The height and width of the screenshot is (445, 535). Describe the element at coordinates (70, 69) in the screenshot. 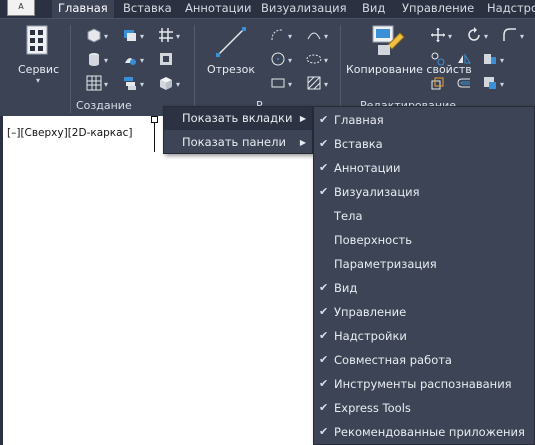

I see `panel-separator` at that location.